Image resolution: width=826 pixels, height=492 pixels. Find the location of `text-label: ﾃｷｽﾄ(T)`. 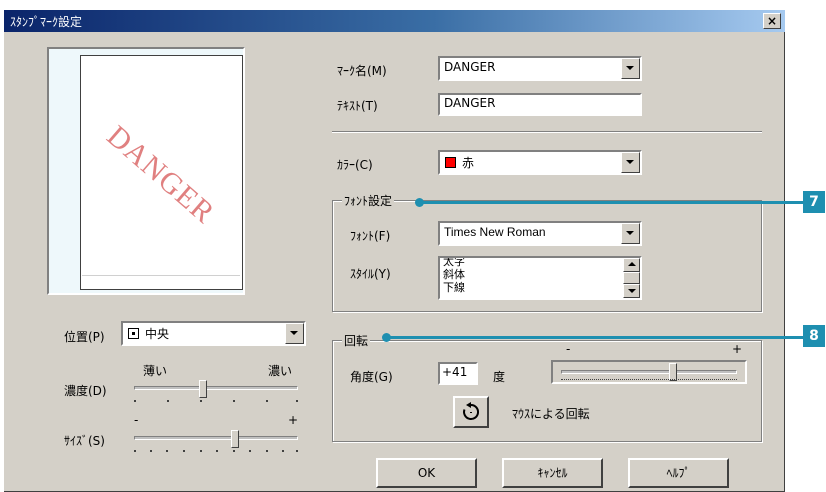

text-label: ﾃｷｽﾄ(T) is located at coordinates (357, 106).